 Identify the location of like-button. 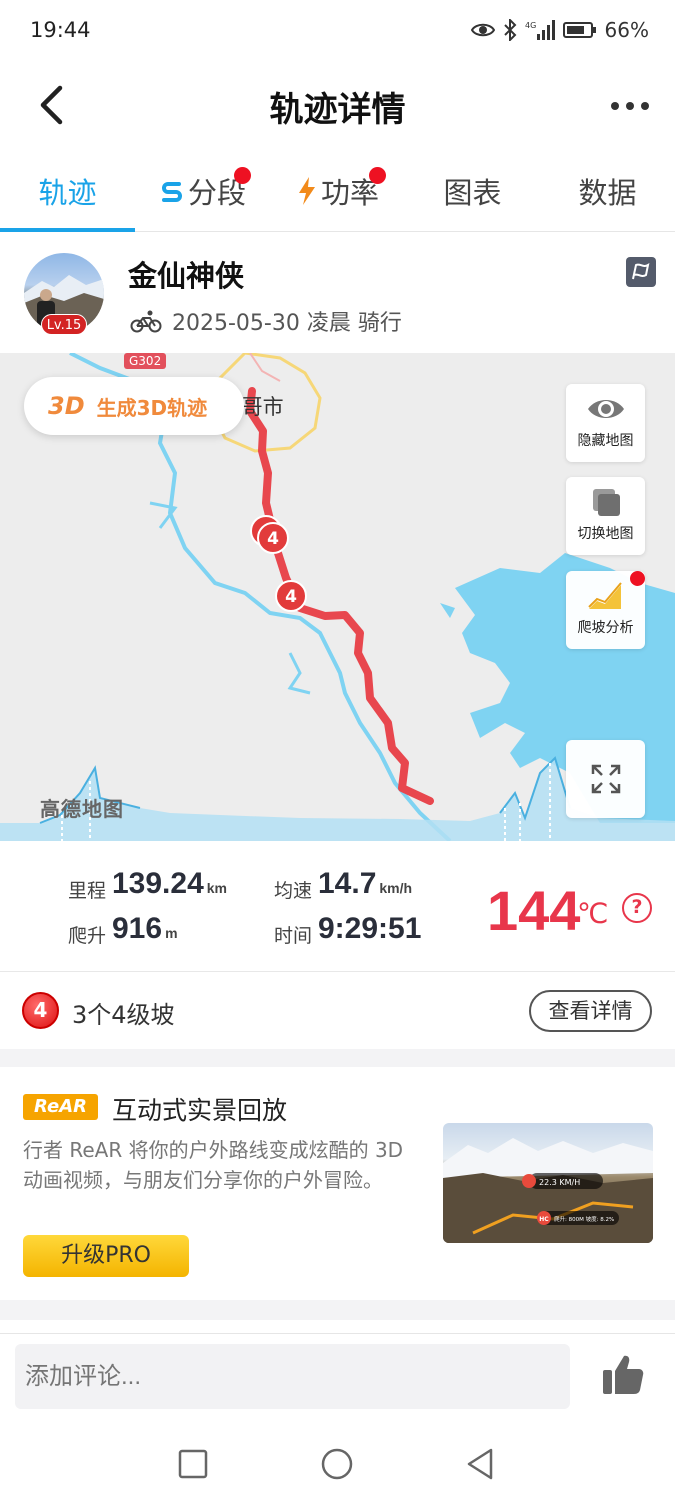
(623, 1375).